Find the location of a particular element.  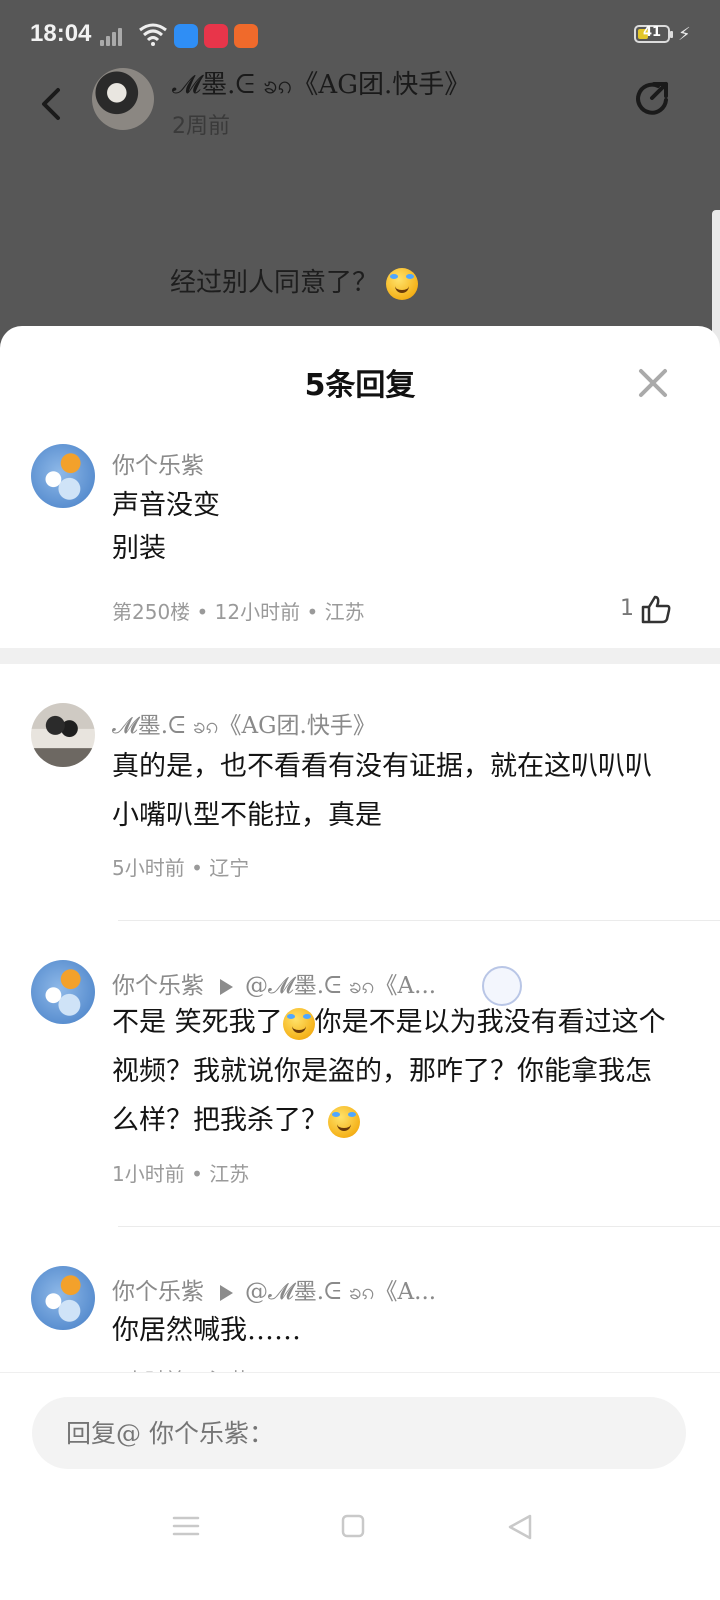

like-count: 1 is located at coordinates (627, 608).